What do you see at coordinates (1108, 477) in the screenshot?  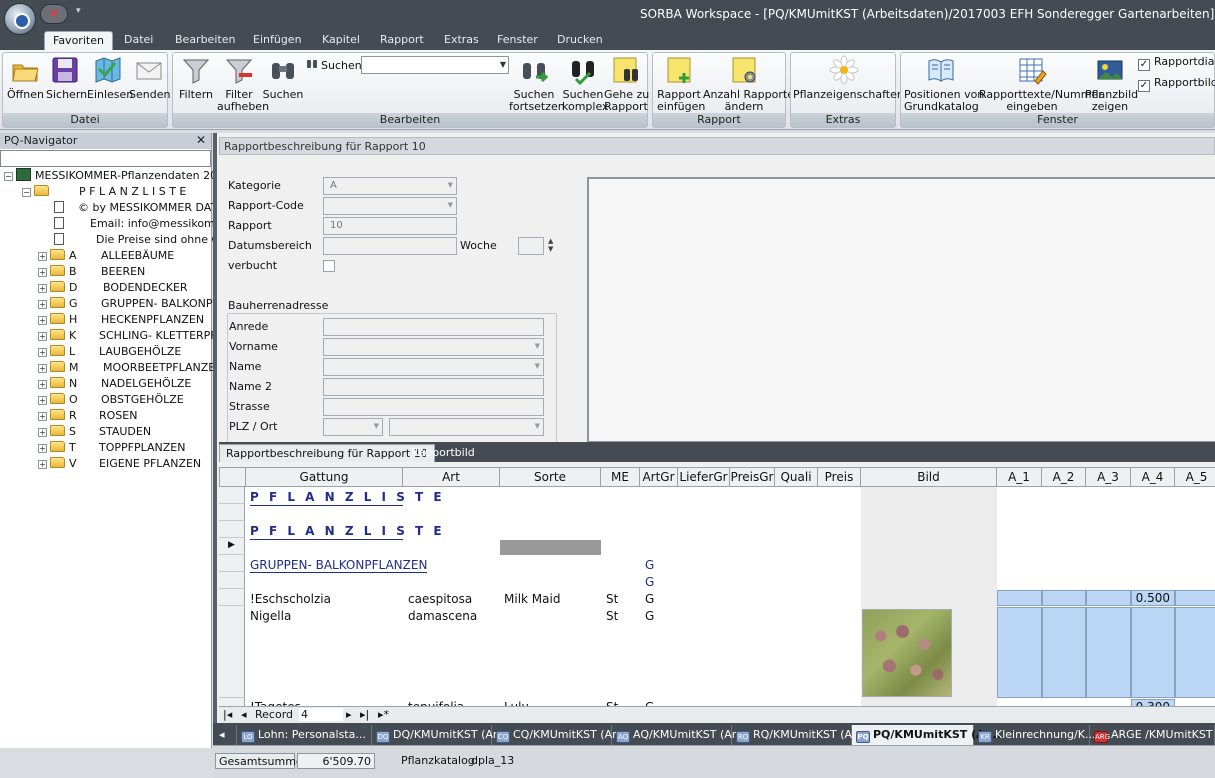 I see `column-header-a3: A_3` at bounding box center [1108, 477].